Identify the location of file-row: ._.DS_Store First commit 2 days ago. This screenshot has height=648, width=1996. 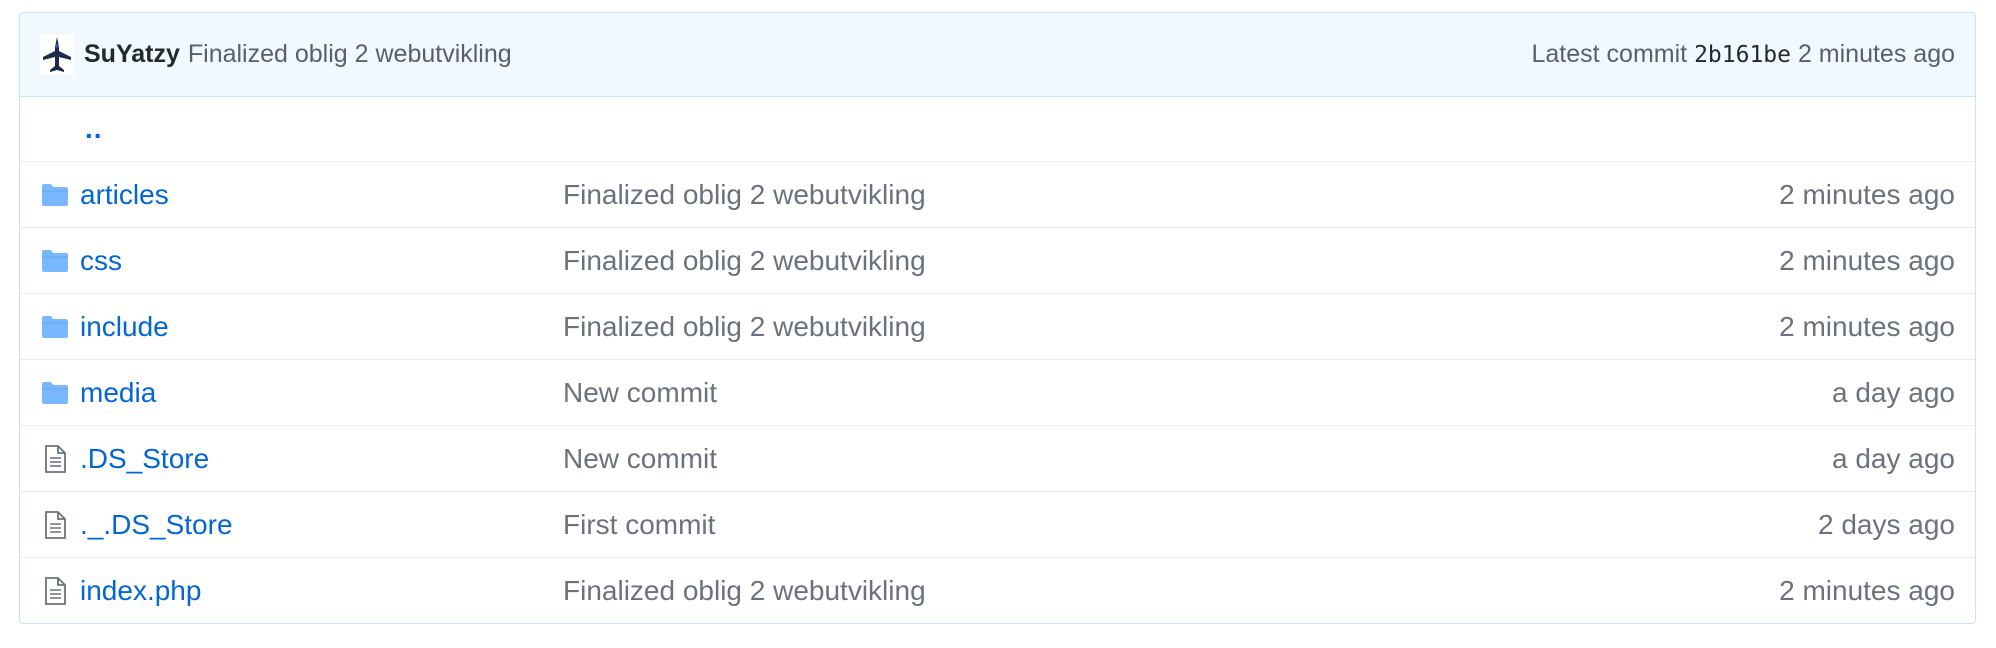
(997, 524).